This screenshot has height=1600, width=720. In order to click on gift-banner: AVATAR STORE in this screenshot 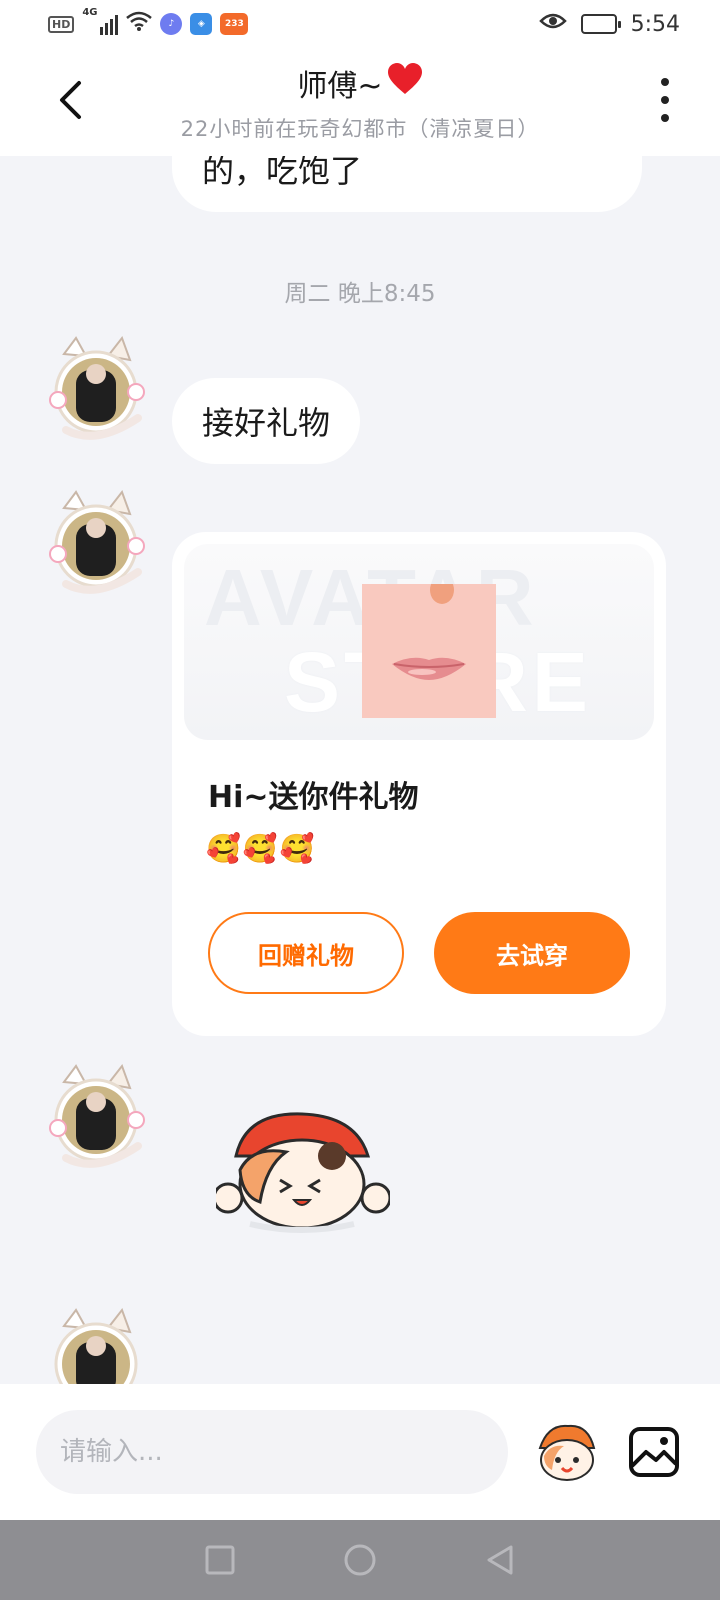, I will do `click(419, 642)`.